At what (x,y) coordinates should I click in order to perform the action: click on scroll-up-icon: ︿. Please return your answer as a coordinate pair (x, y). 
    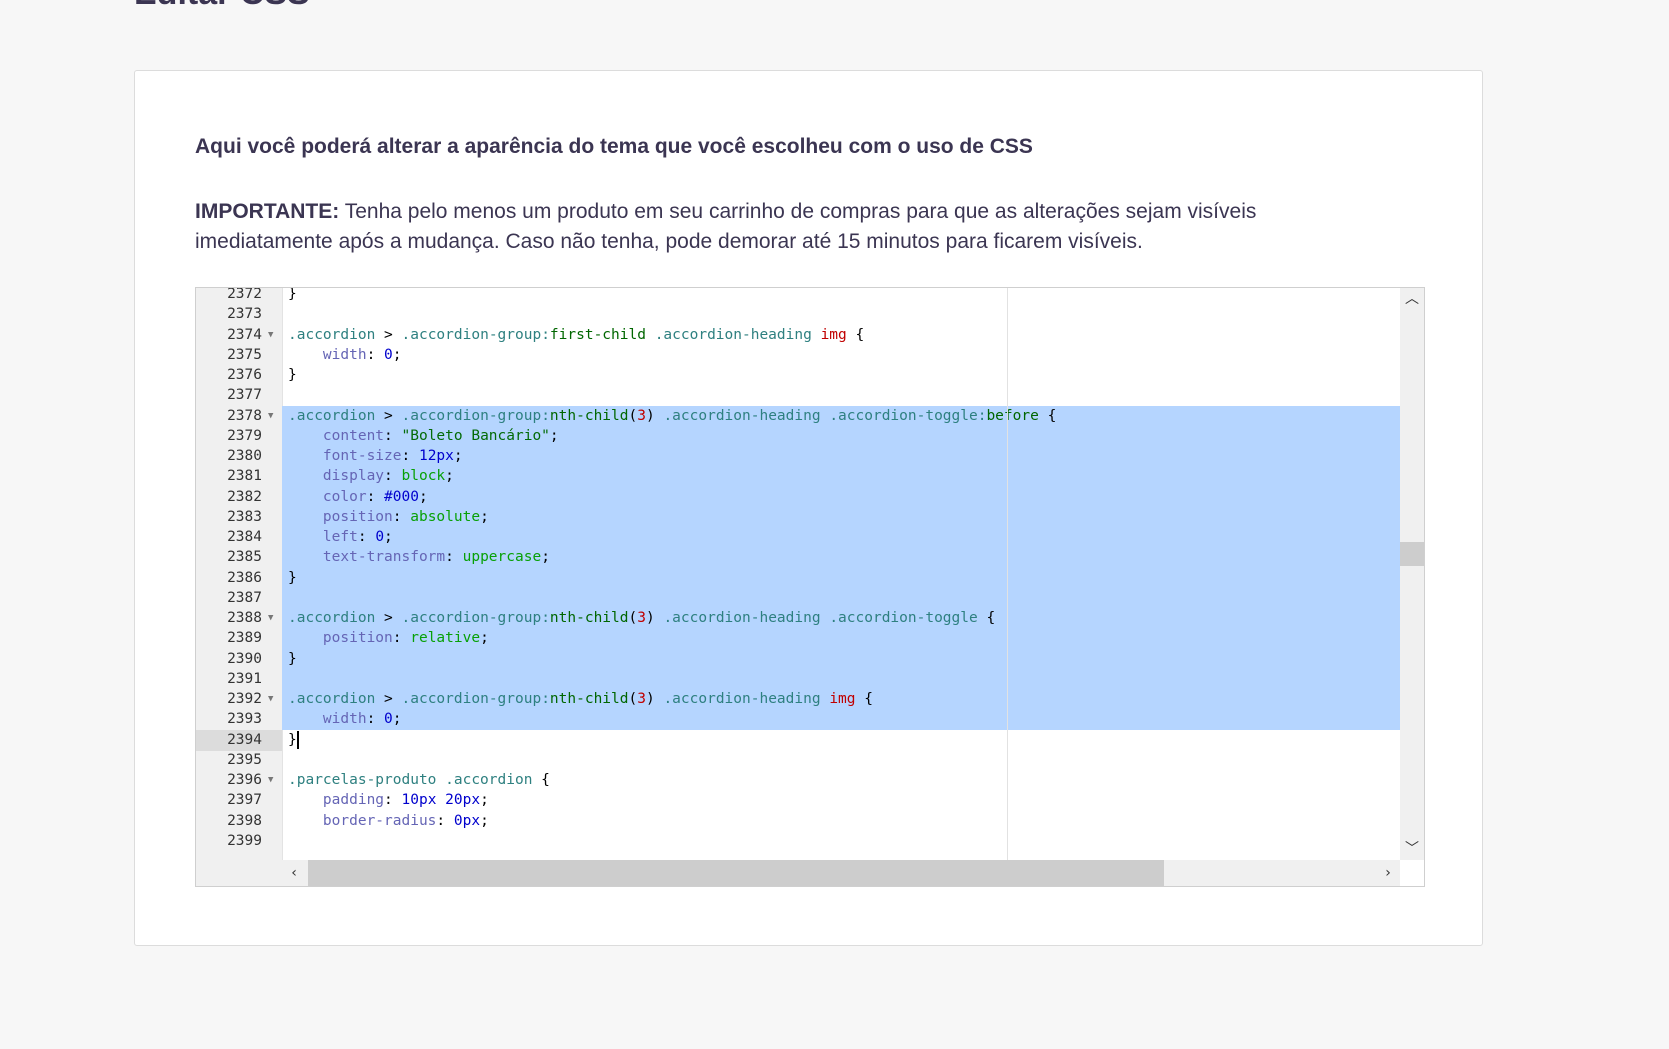
    Looking at the image, I should click on (1412, 299).